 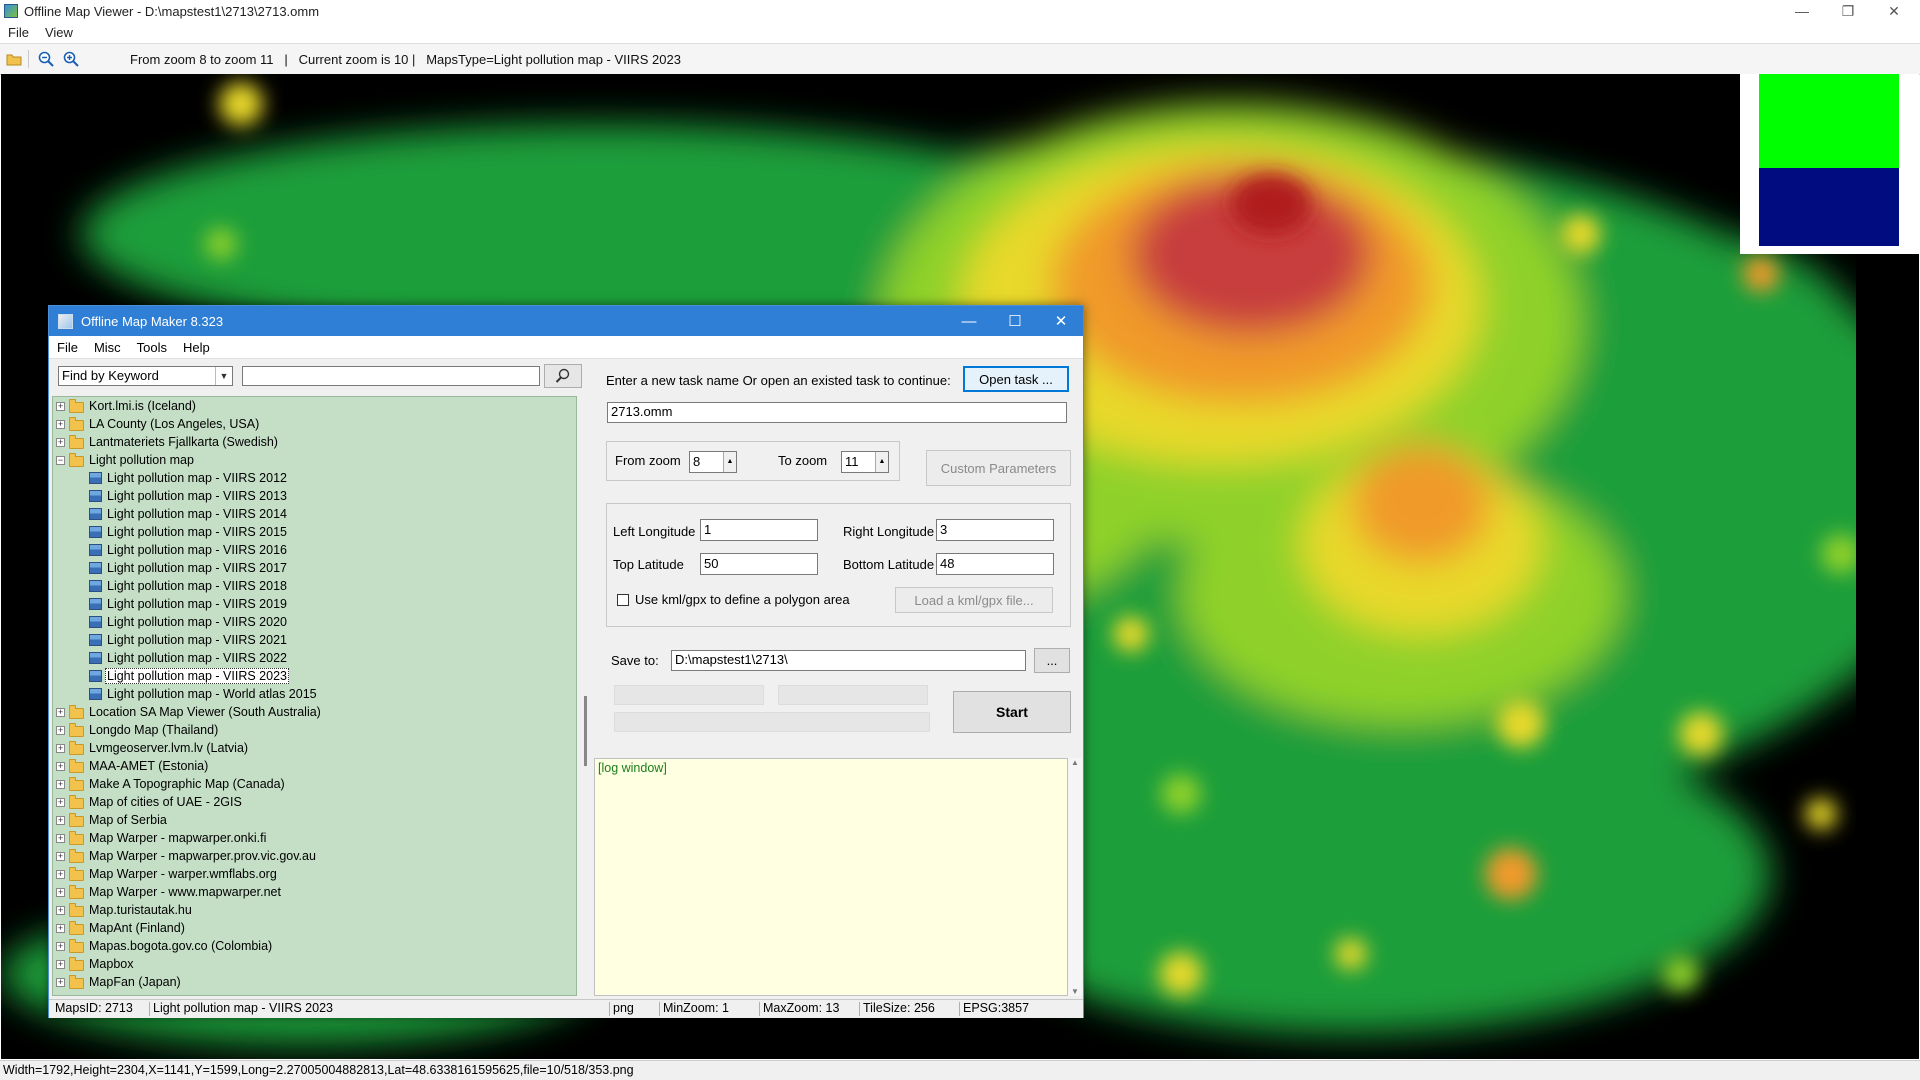 What do you see at coordinates (995, 530) in the screenshot?
I see `right-longitude-field: 3` at bounding box center [995, 530].